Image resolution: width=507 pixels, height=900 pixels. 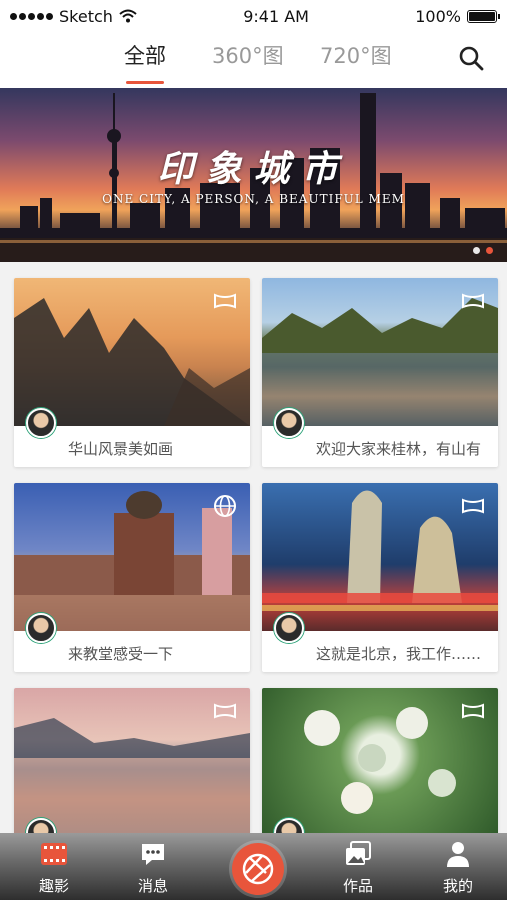 What do you see at coordinates (153, 854) in the screenshot?
I see `message-icon` at bounding box center [153, 854].